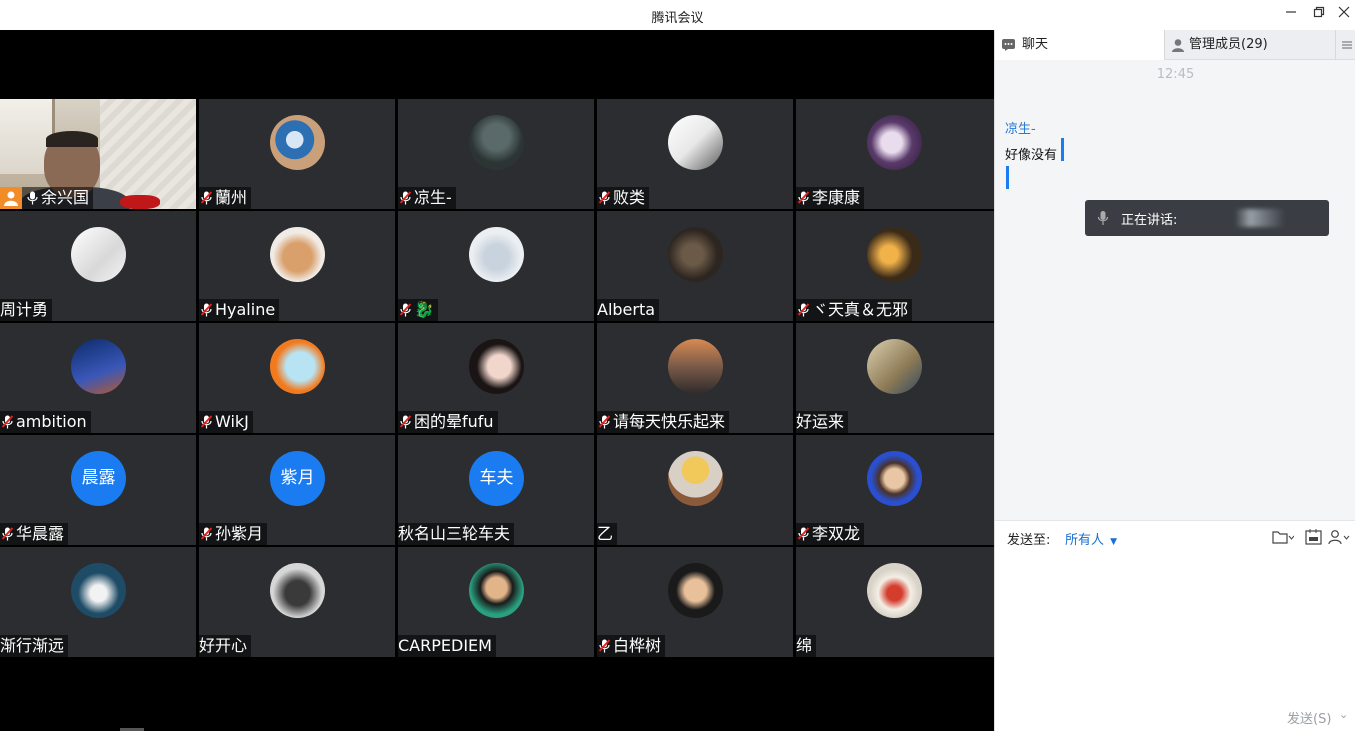 Image resolution: width=1355 pixels, height=731 pixels. I want to click on participant-name: 困的晕fufu, so click(454, 421).